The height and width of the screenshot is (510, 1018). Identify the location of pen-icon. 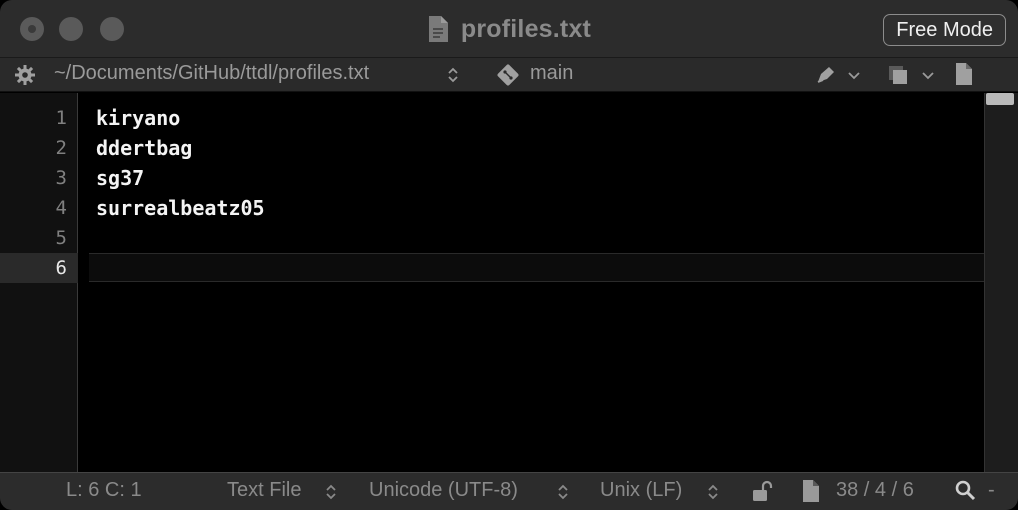
(826, 75).